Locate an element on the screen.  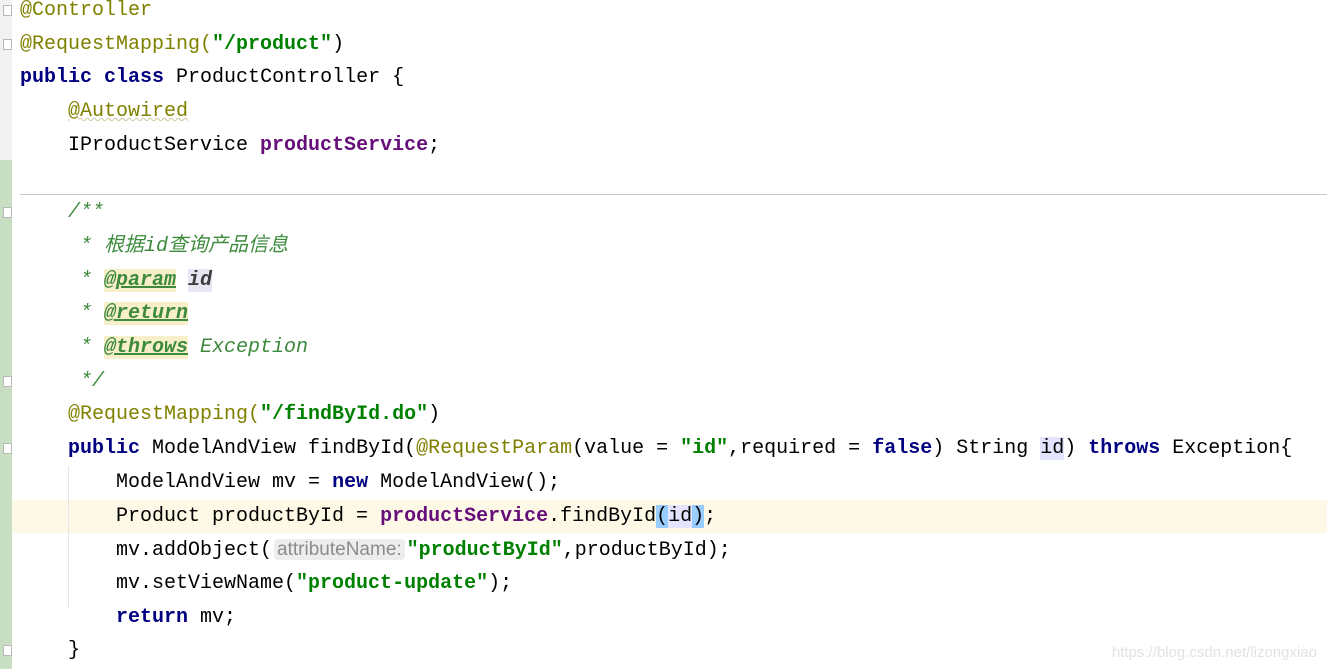
code-token: throws is located at coordinates (1124, 449).